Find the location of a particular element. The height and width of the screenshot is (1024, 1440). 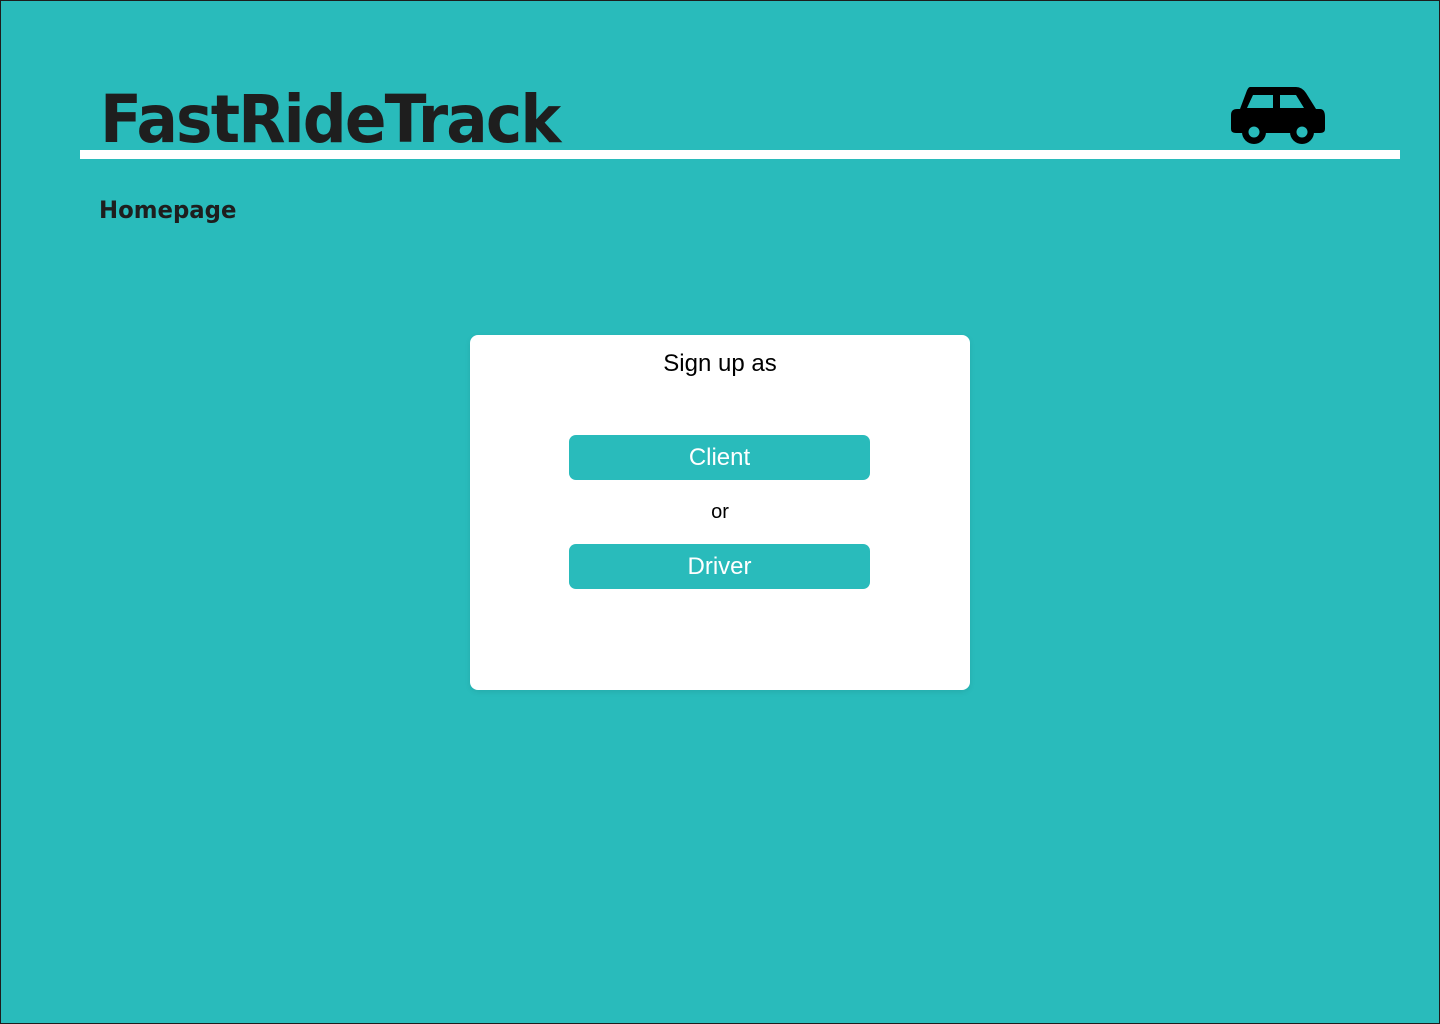

car-icon is located at coordinates (1278, 115).